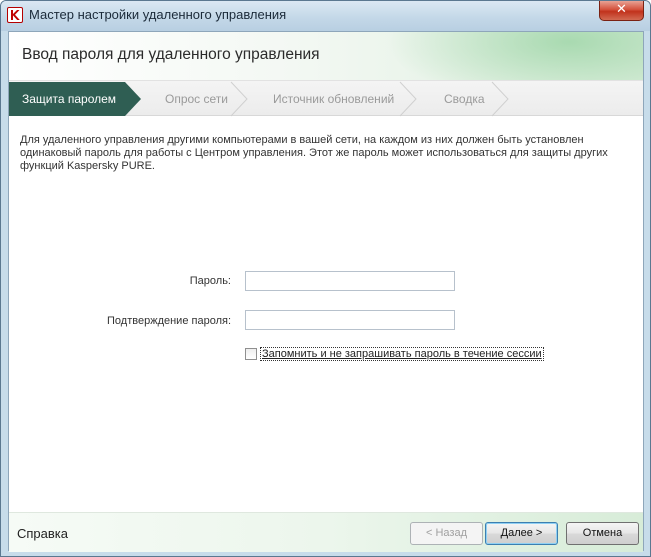  I want to click on help-link: Справка, so click(42, 533).